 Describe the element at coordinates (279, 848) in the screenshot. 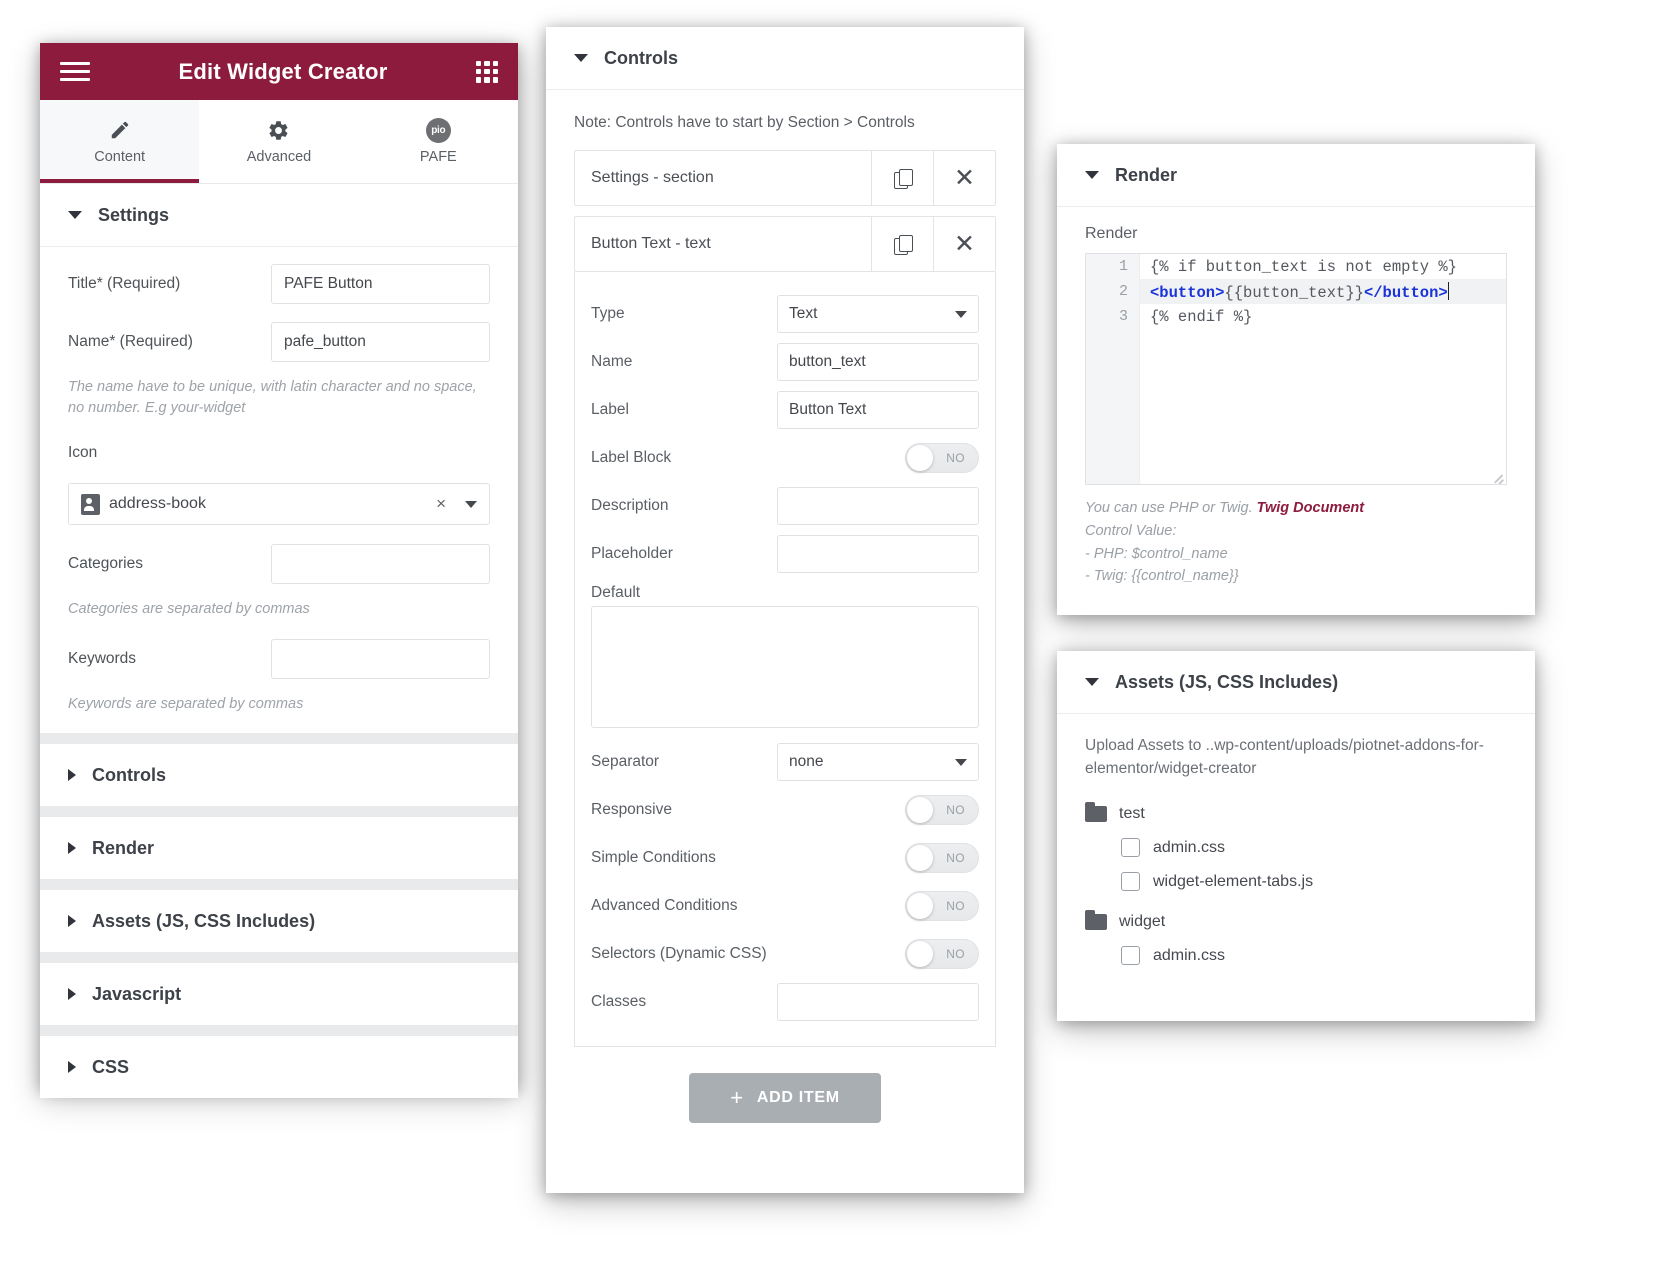

I see `sidebar-item-render: Render` at that location.